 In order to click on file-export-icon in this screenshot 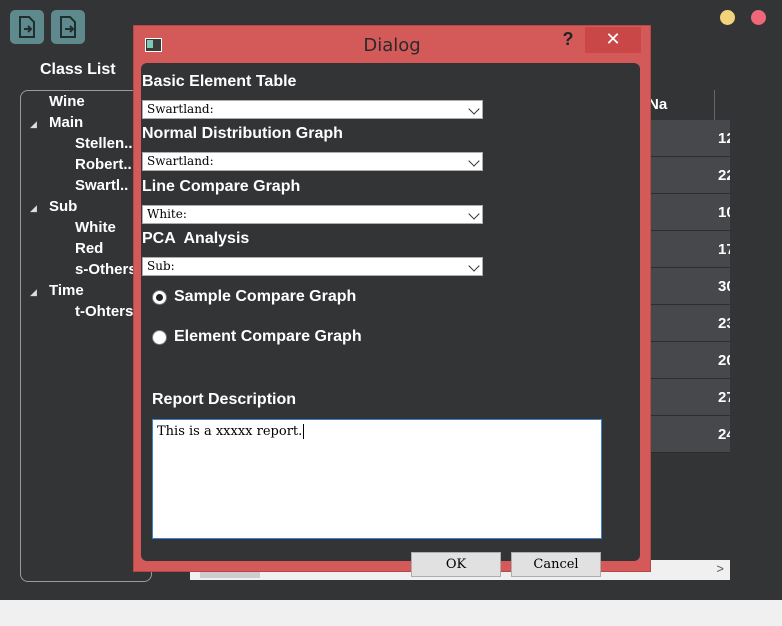, I will do `click(68, 27)`.